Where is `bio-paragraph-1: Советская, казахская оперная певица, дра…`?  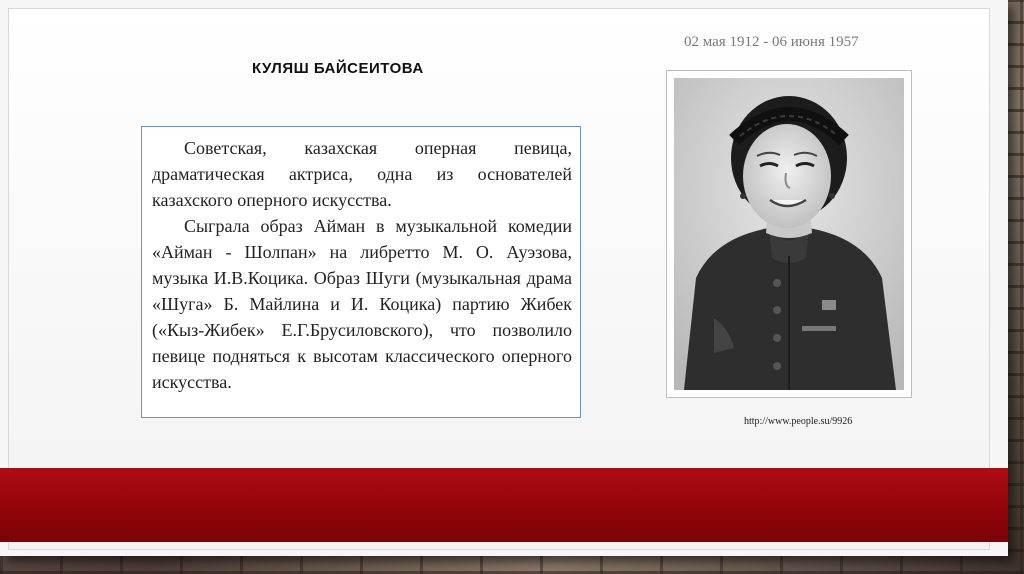
bio-paragraph-1: Советская, казахская оперная певица, дра… is located at coordinates (362, 174).